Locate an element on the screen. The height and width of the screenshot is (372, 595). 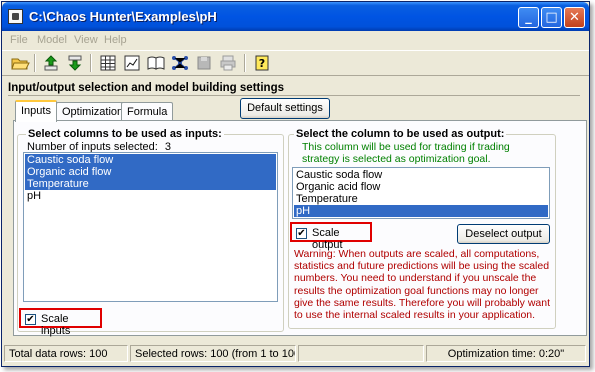
upload-icon is located at coordinates (51, 63).